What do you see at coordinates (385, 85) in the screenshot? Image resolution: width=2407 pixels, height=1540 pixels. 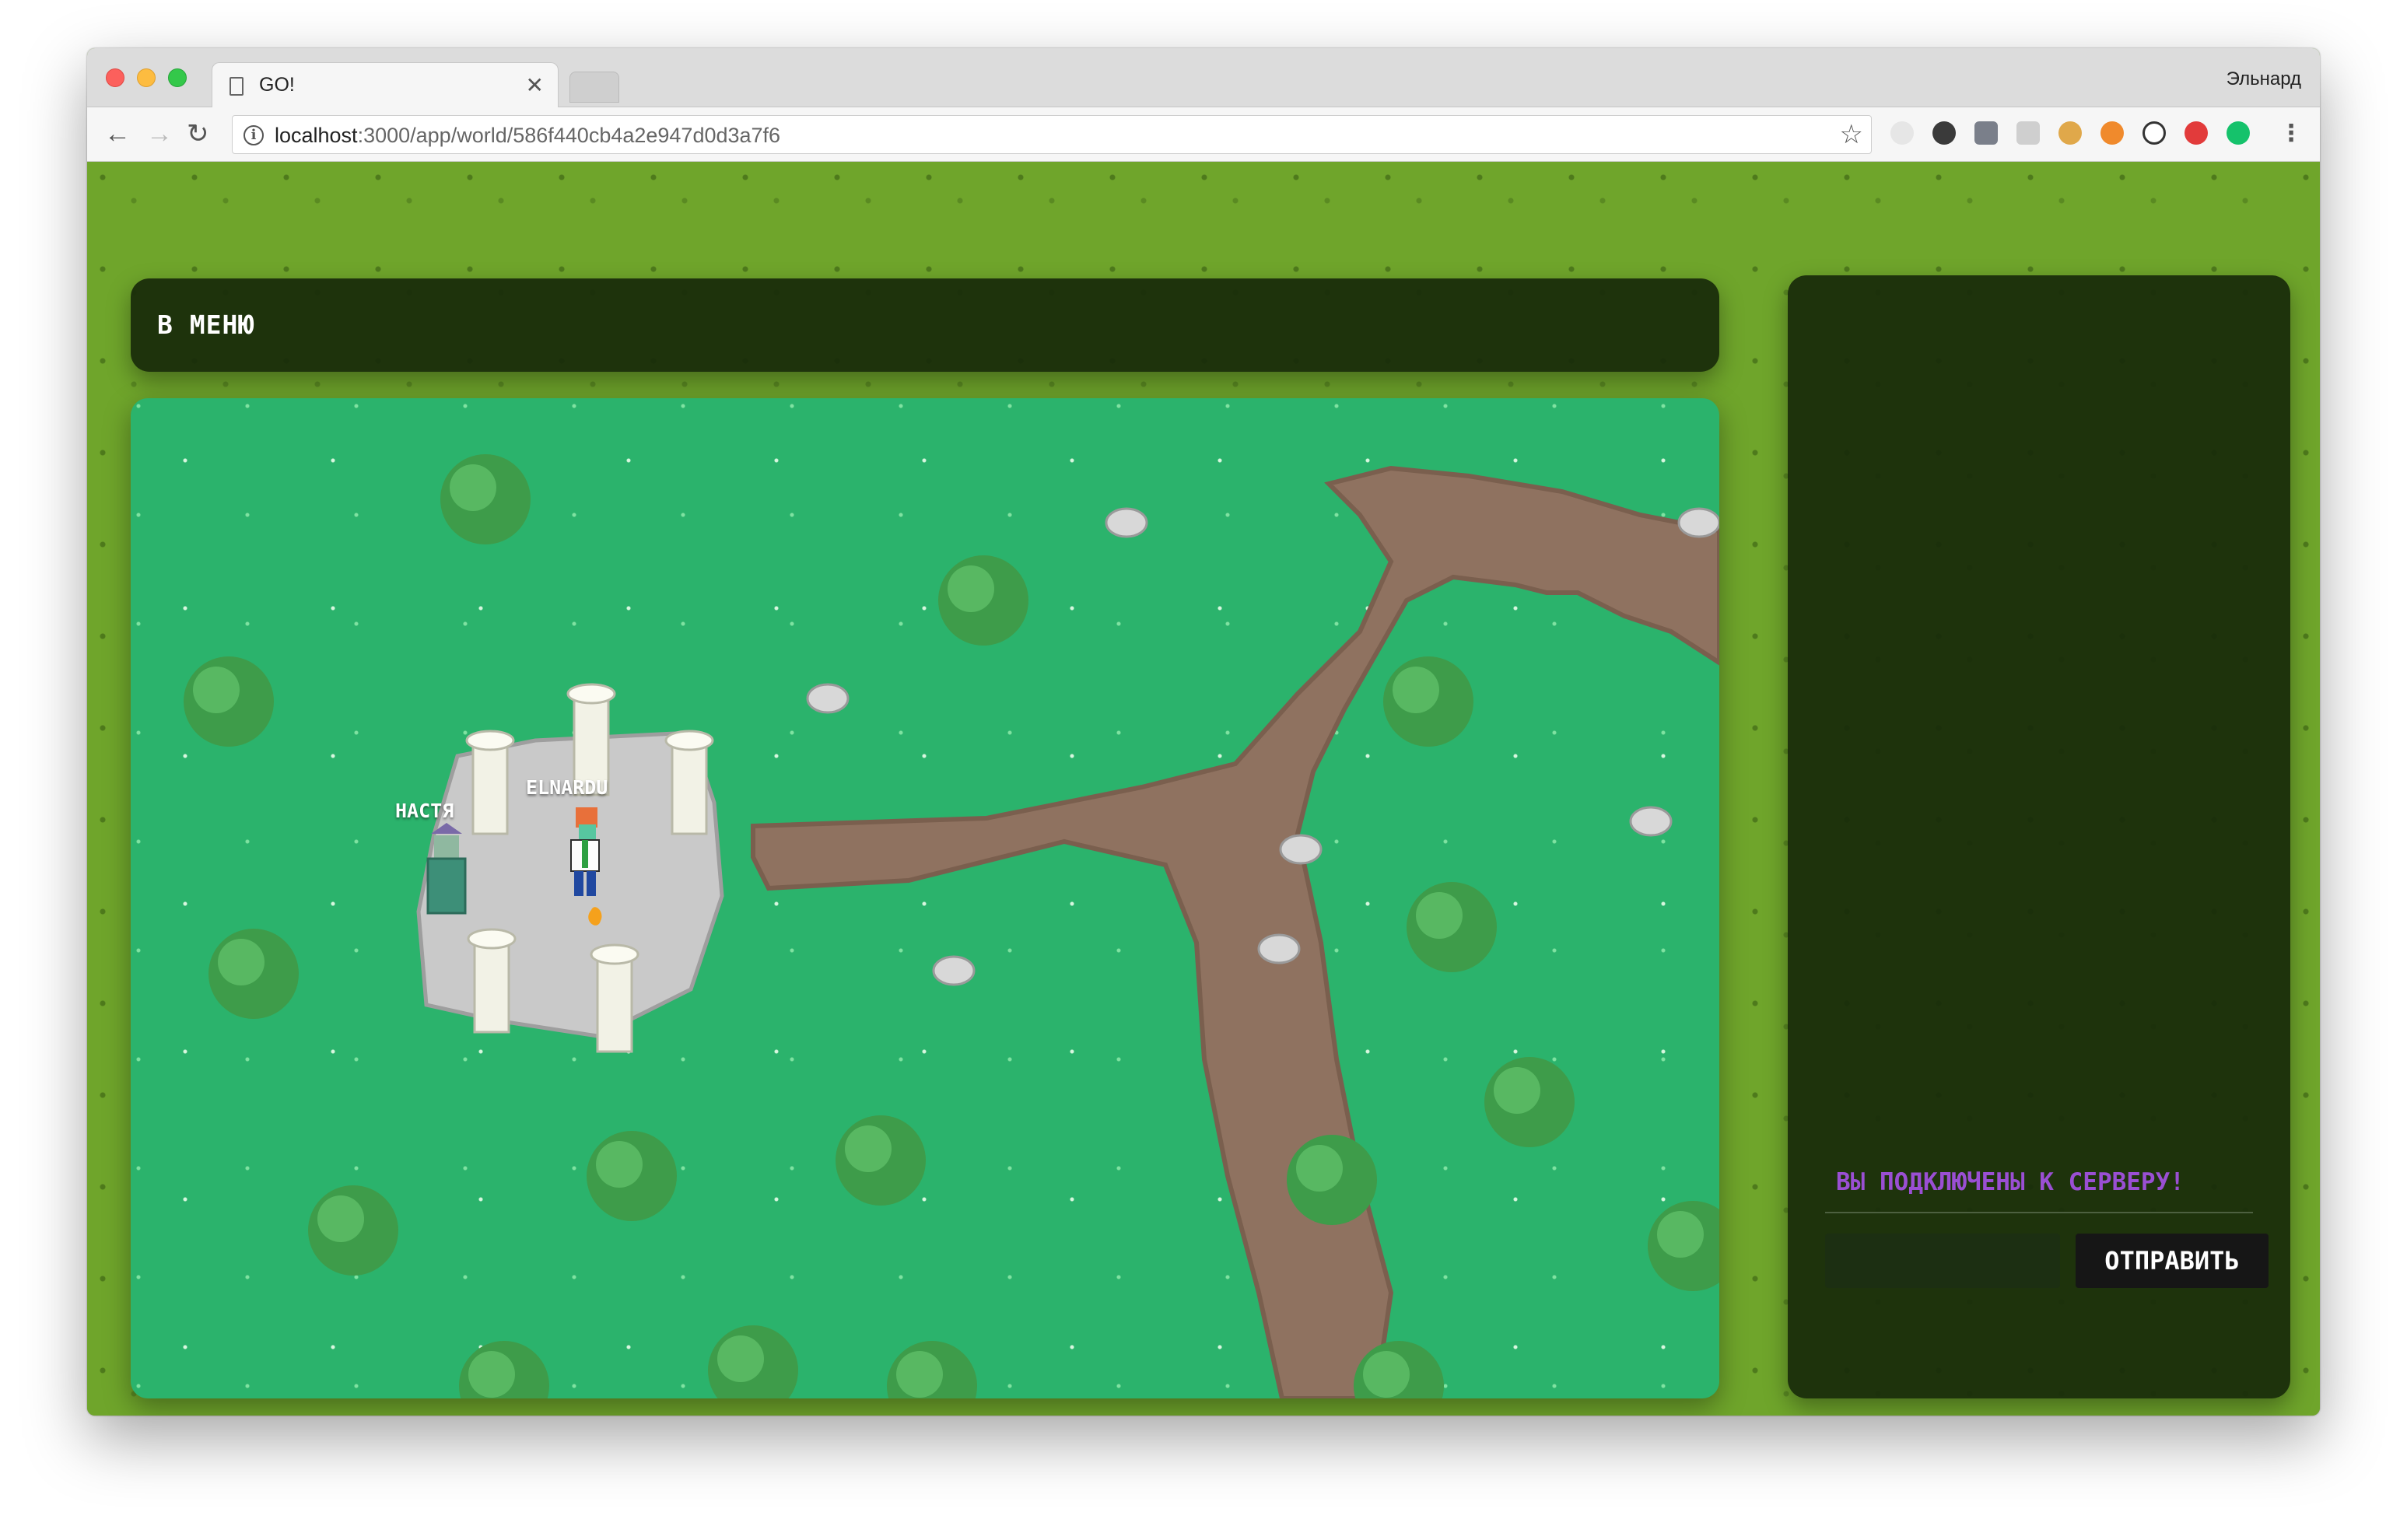 I see `tab-active: GO! ✕` at bounding box center [385, 85].